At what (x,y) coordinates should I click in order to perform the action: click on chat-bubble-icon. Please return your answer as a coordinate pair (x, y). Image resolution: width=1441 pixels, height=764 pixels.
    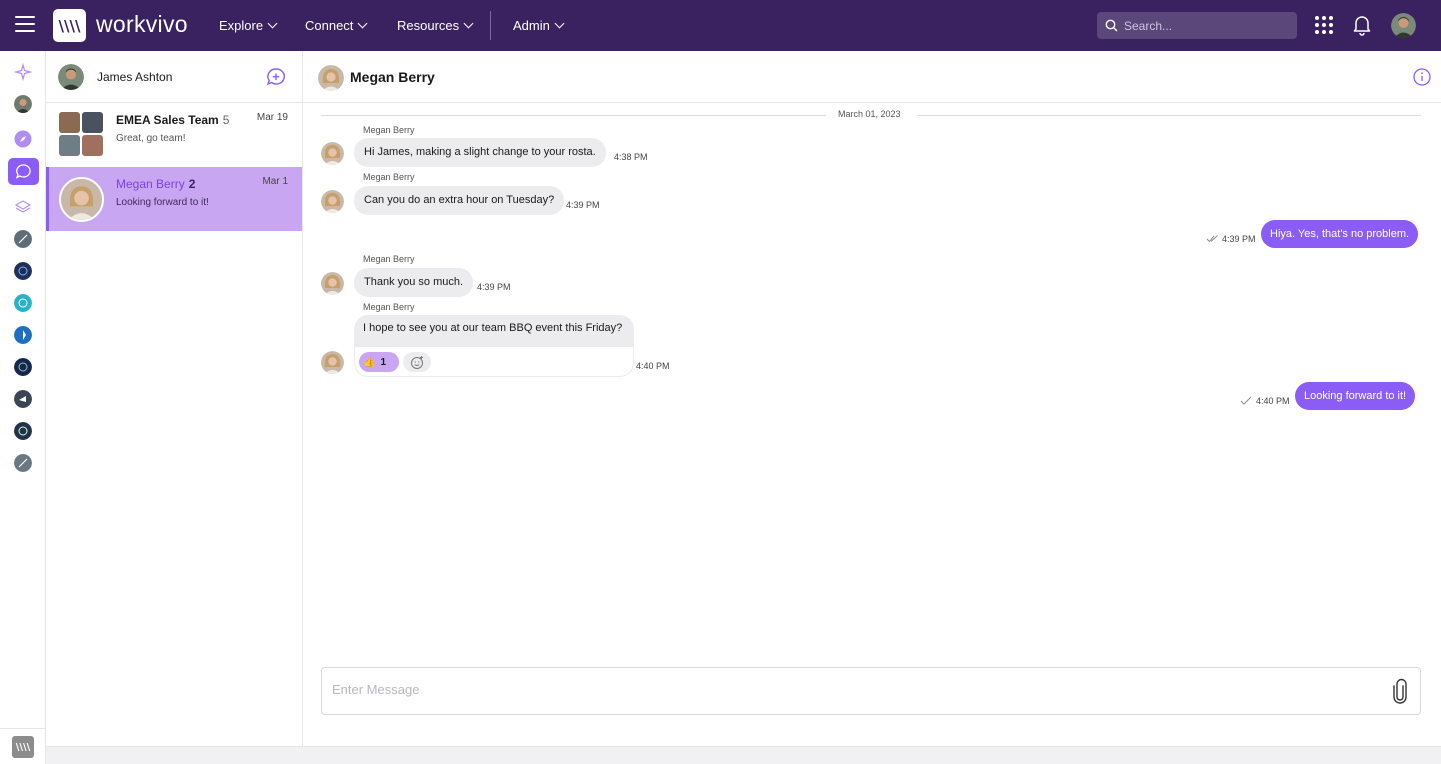
    Looking at the image, I should click on (23, 171).